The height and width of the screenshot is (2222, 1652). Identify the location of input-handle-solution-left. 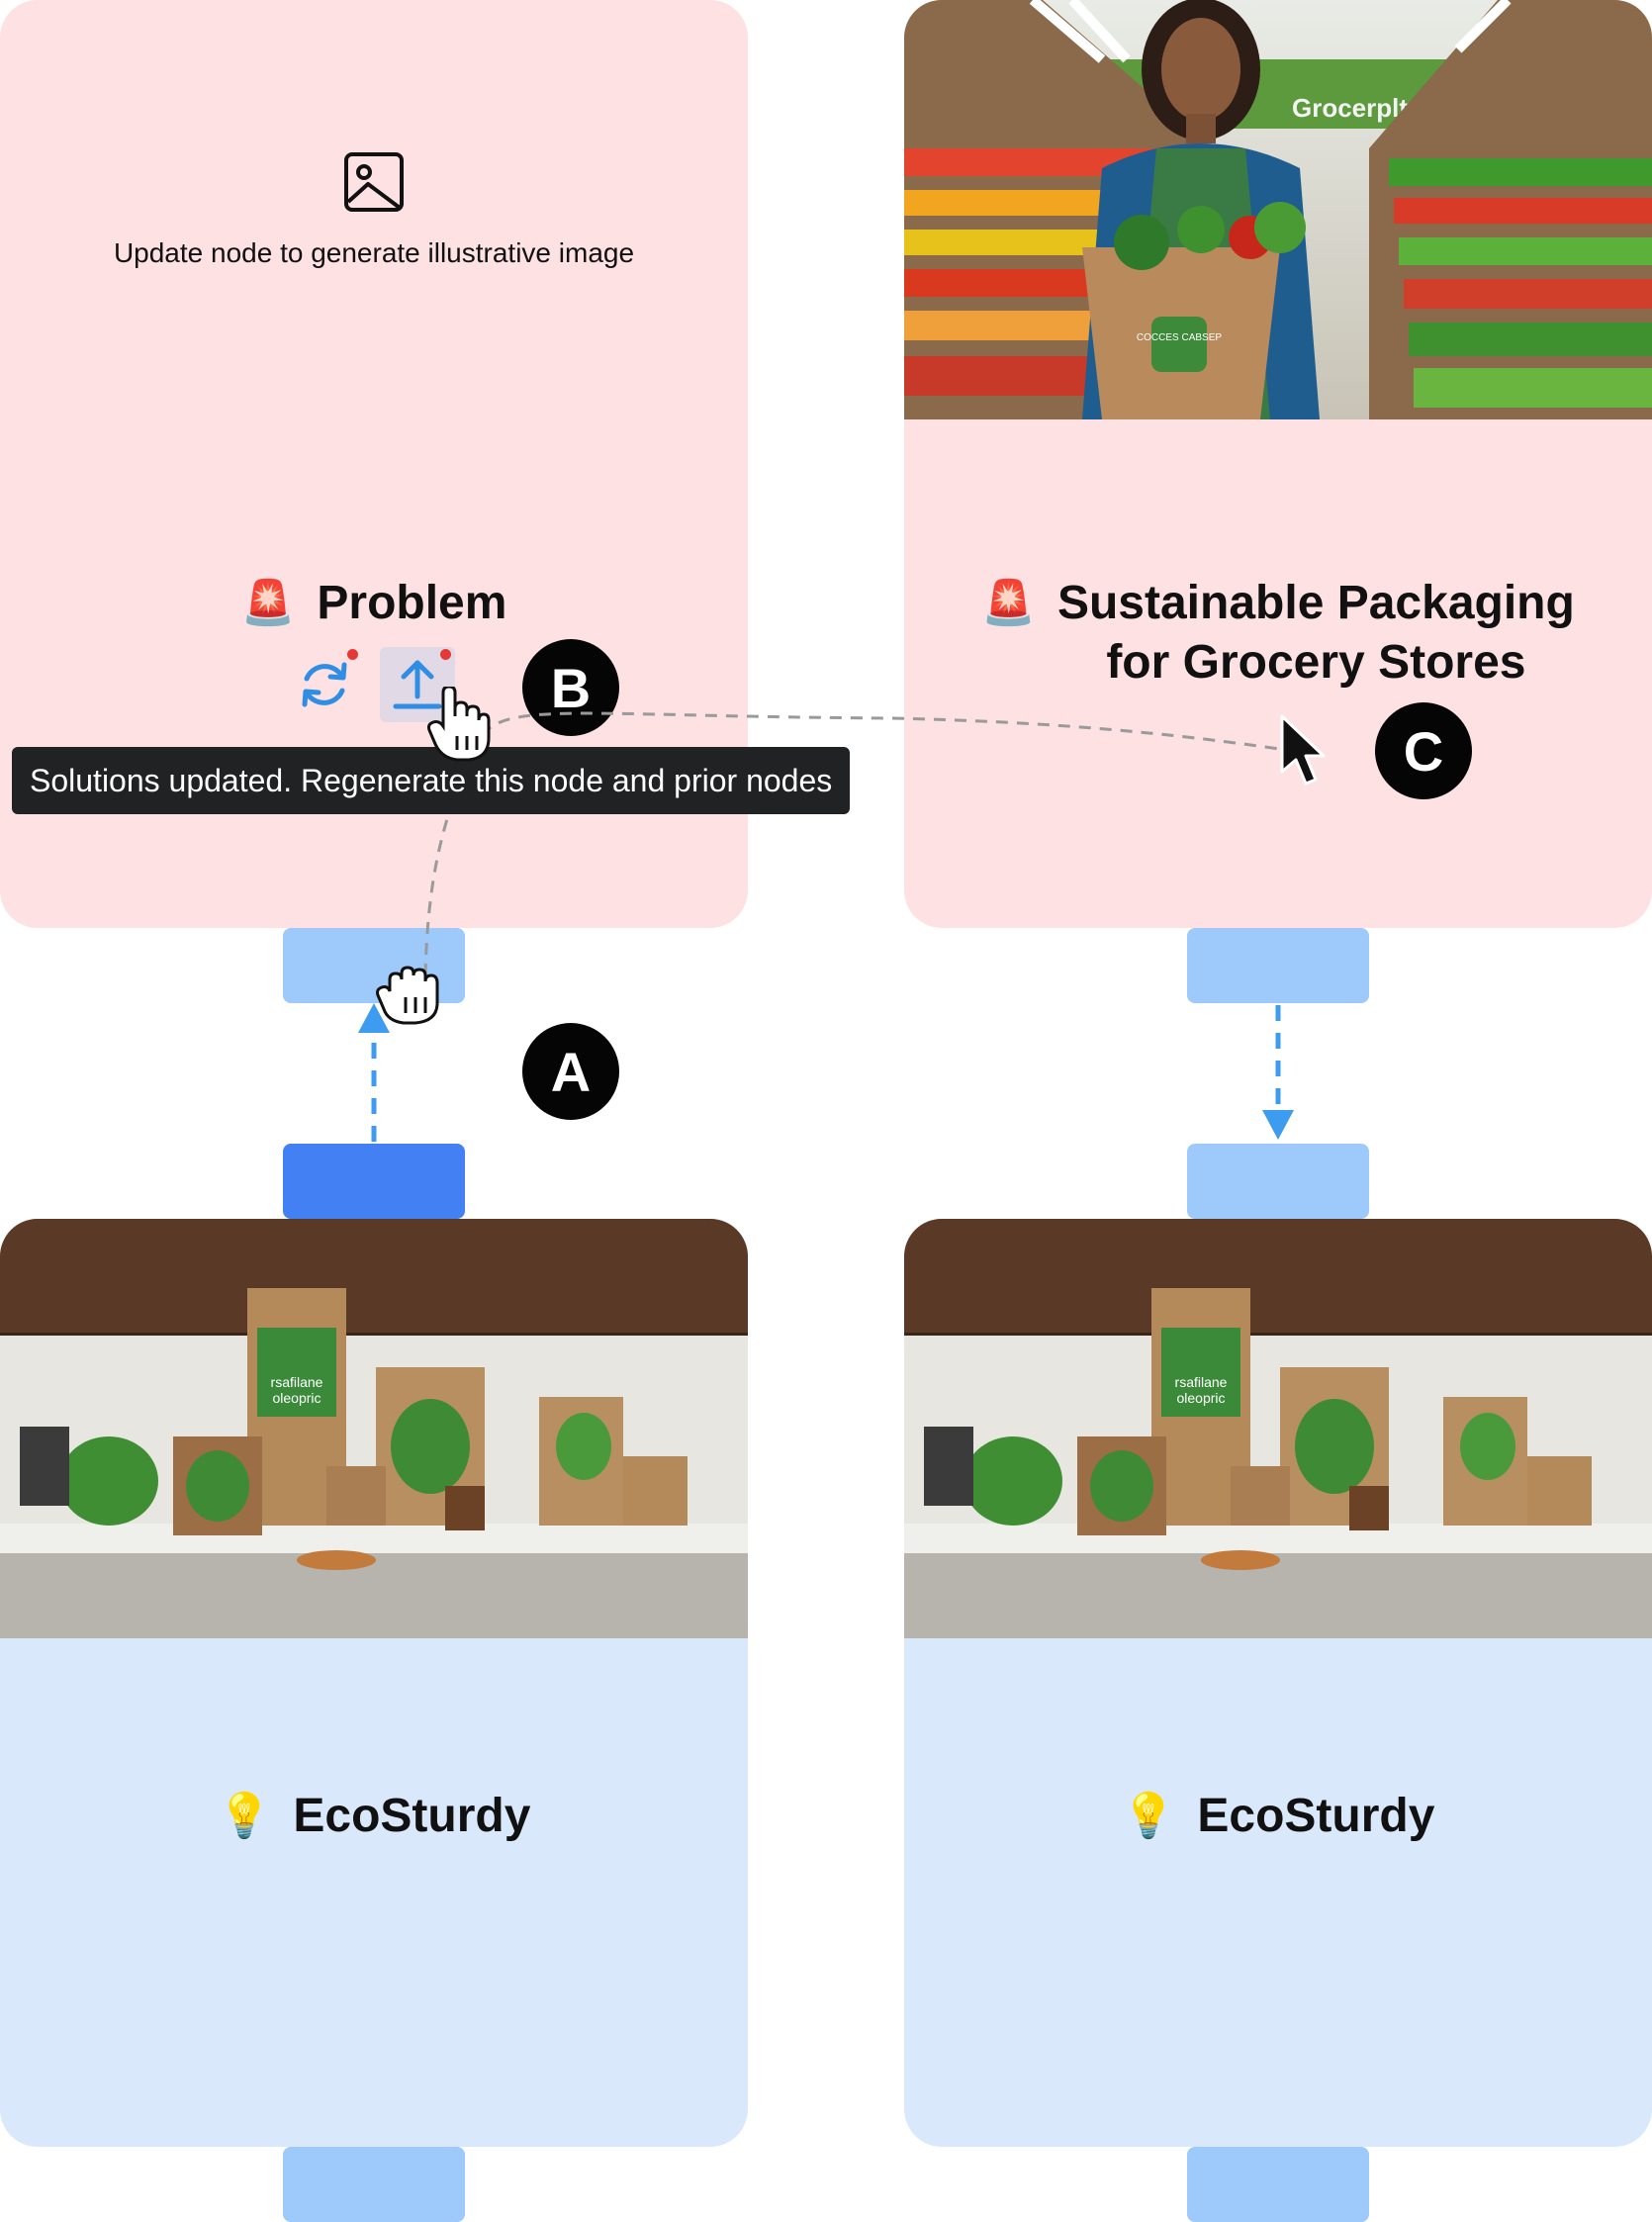
(374, 1181).